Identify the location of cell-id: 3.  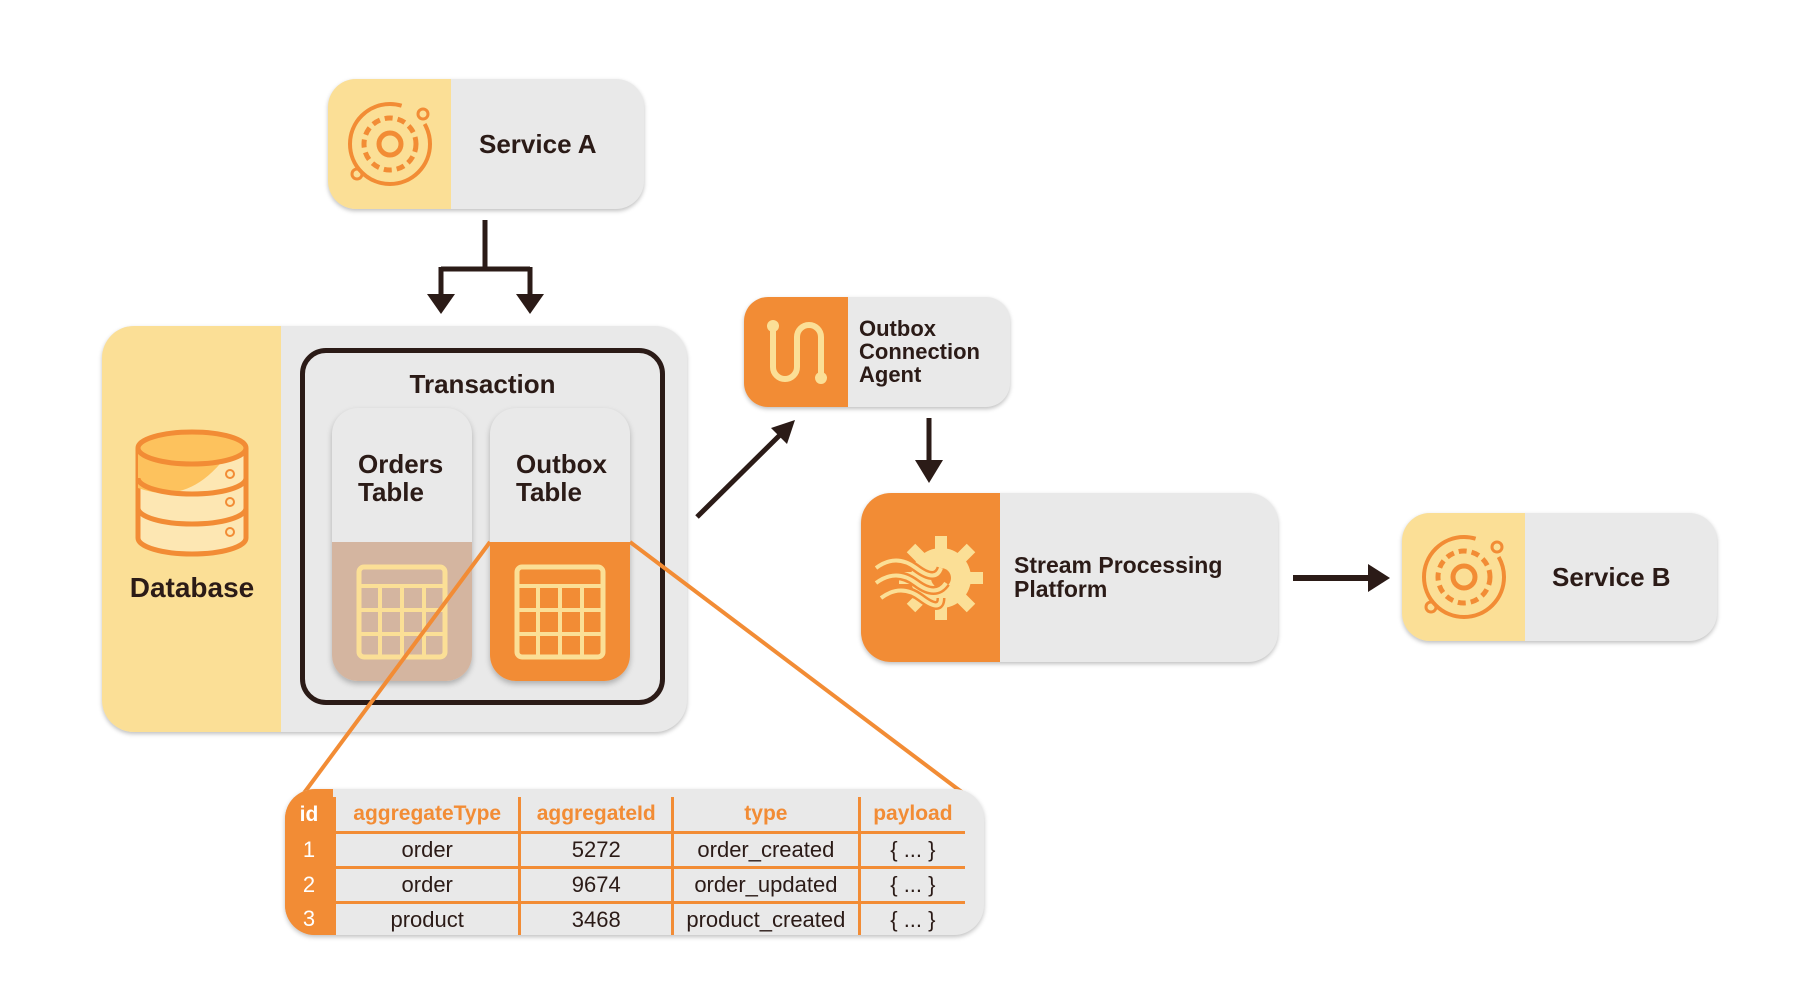
(310, 918).